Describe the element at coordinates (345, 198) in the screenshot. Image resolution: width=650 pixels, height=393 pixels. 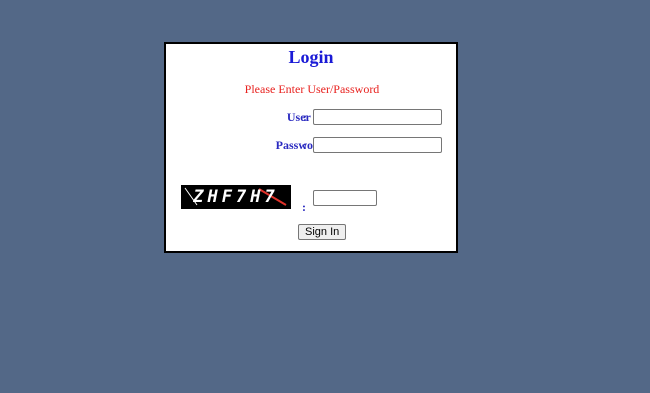
I see `captcha-input` at that location.